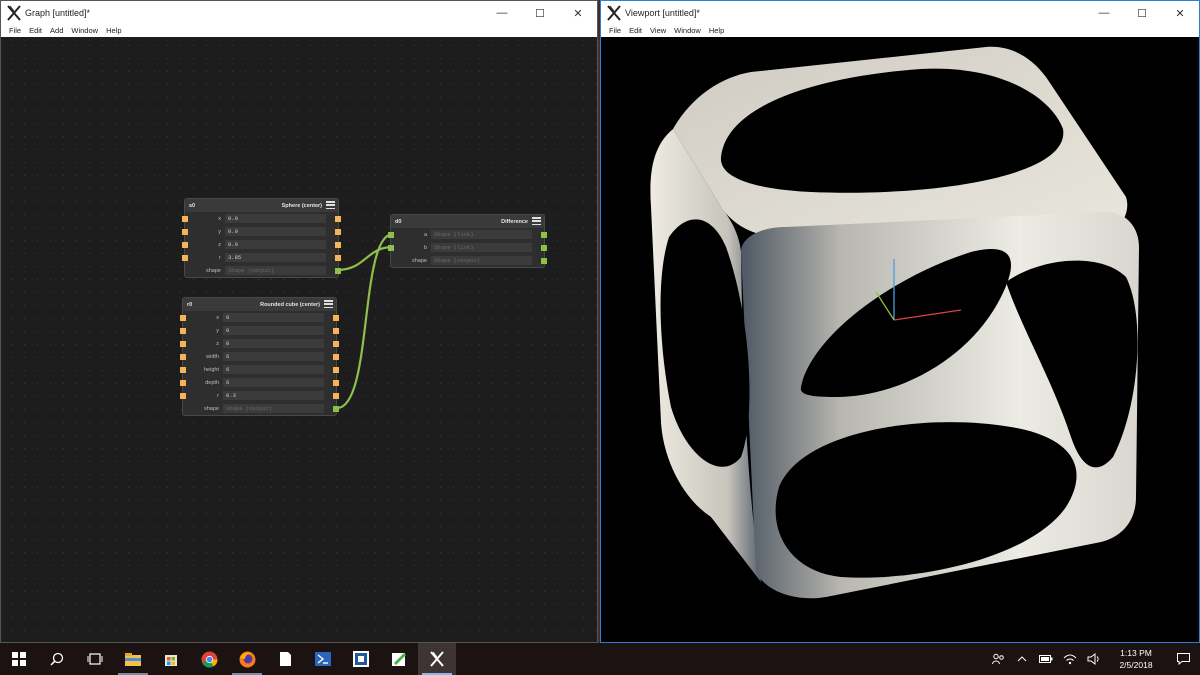  Describe the element at coordinates (259, 304) in the screenshot. I see `node-header: r0 Rounded cube (center)` at that location.